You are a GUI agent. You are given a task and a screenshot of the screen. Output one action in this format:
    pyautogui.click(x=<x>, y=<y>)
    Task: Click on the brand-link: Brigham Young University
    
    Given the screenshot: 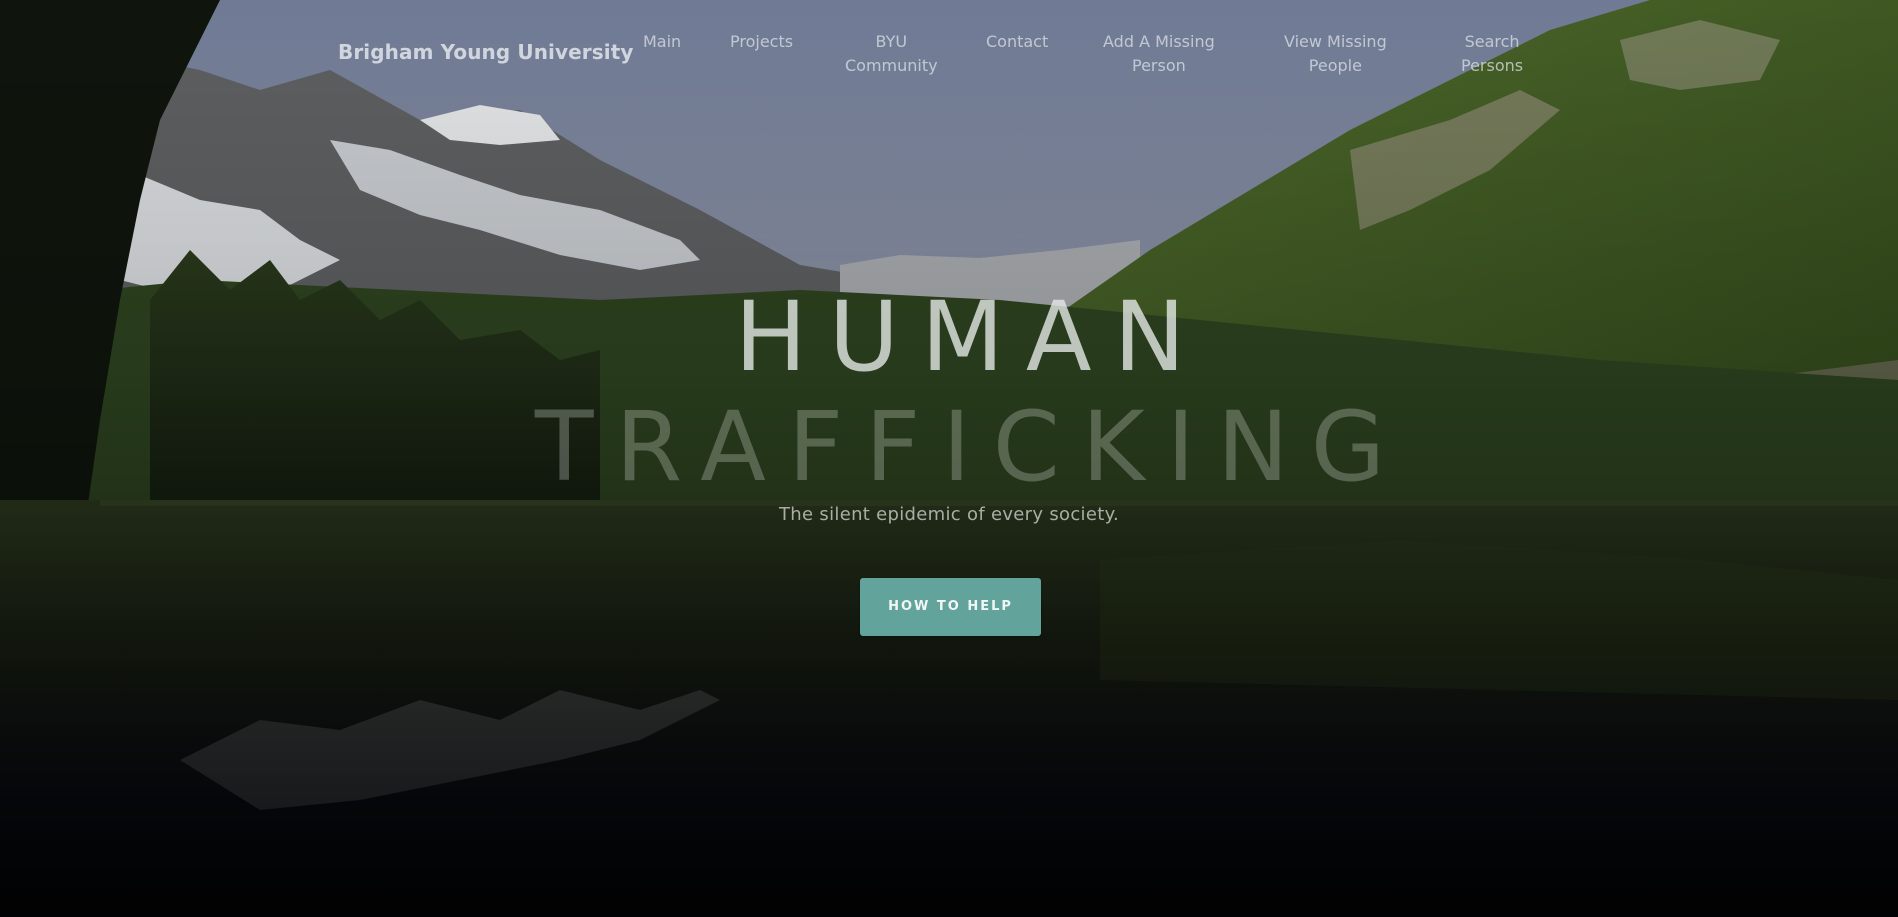 What is the action you would take?
    pyautogui.click(x=486, y=52)
    